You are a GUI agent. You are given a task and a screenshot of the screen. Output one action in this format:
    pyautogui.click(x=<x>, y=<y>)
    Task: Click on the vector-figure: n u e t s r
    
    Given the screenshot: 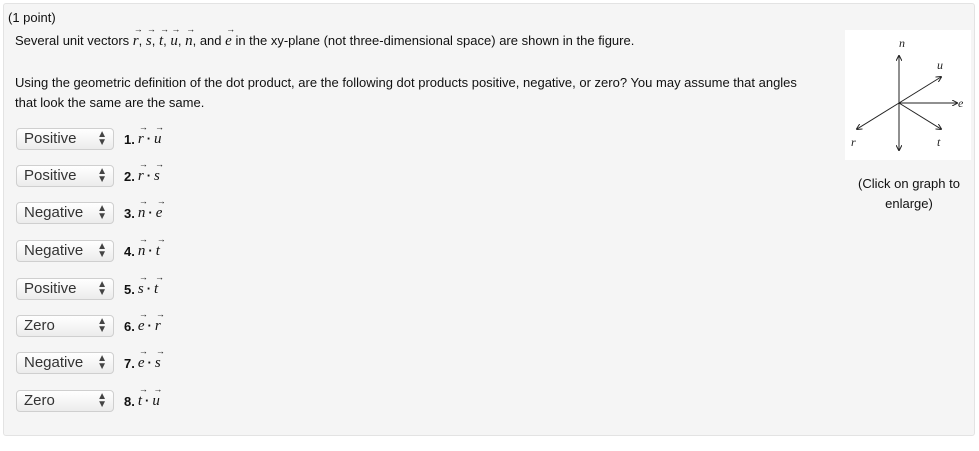 What is the action you would take?
    pyautogui.click(x=908, y=100)
    